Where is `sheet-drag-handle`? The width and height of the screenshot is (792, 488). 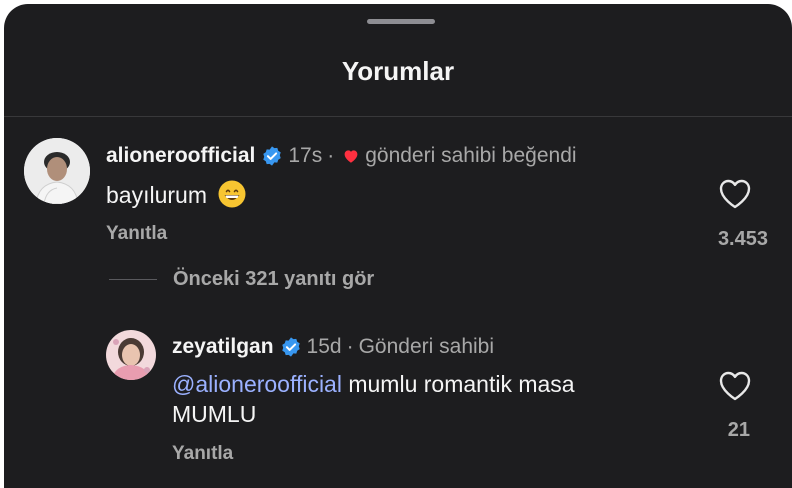
sheet-drag-handle is located at coordinates (401, 21).